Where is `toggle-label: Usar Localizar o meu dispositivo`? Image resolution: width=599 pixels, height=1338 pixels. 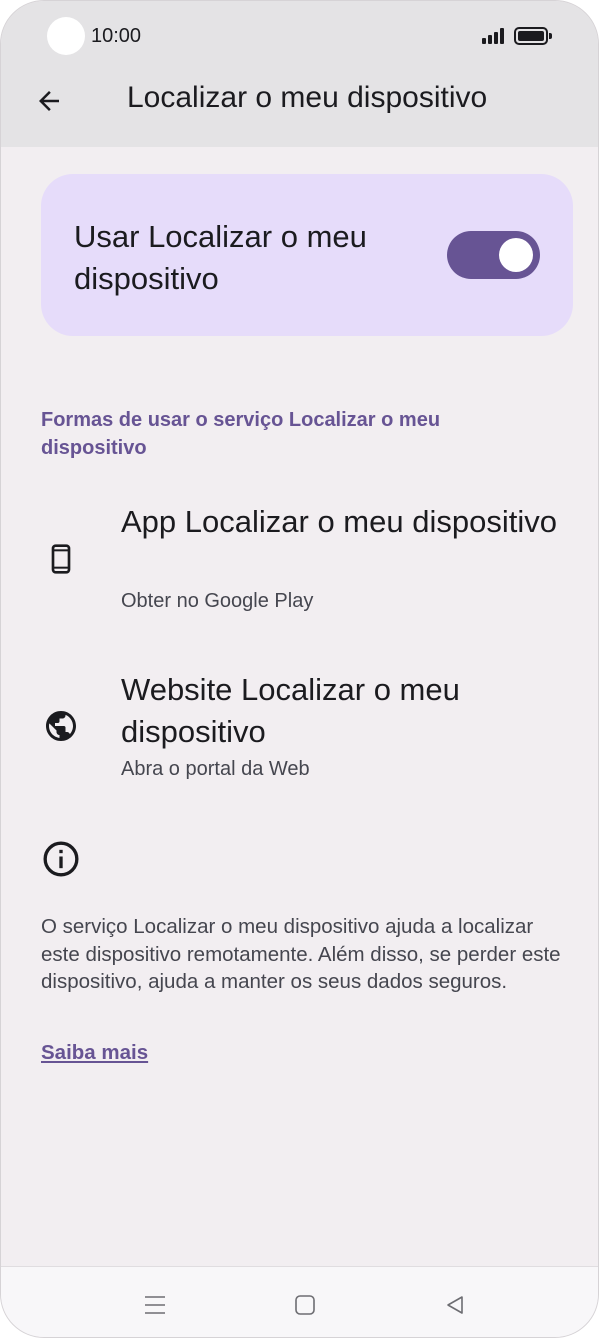 toggle-label: Usar Localizar o meu dispositivo is located at coordinates (220, 257).